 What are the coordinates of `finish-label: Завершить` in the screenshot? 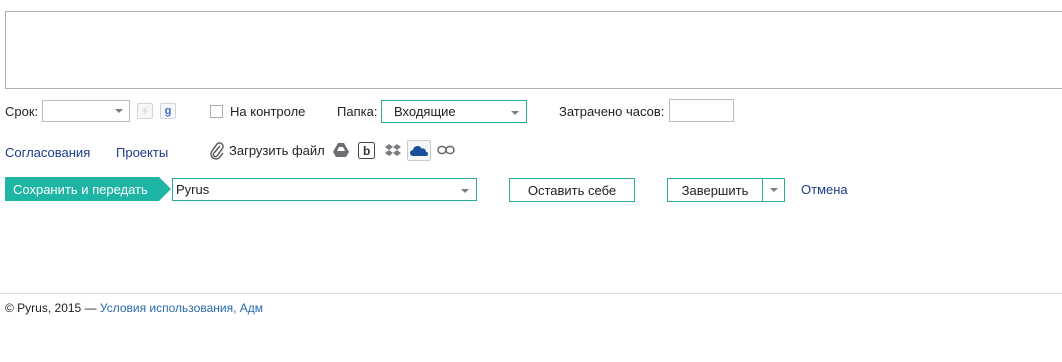 It's located at (715, 190).